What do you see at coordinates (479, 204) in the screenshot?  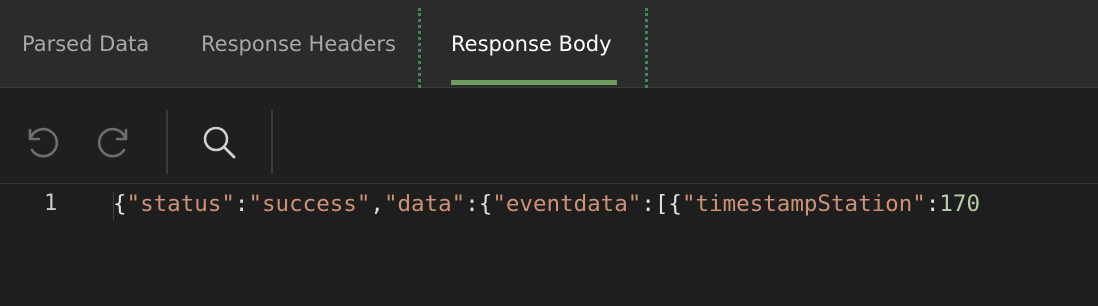 I see `json-punctuation: :{` at bounding box center [479, 204].